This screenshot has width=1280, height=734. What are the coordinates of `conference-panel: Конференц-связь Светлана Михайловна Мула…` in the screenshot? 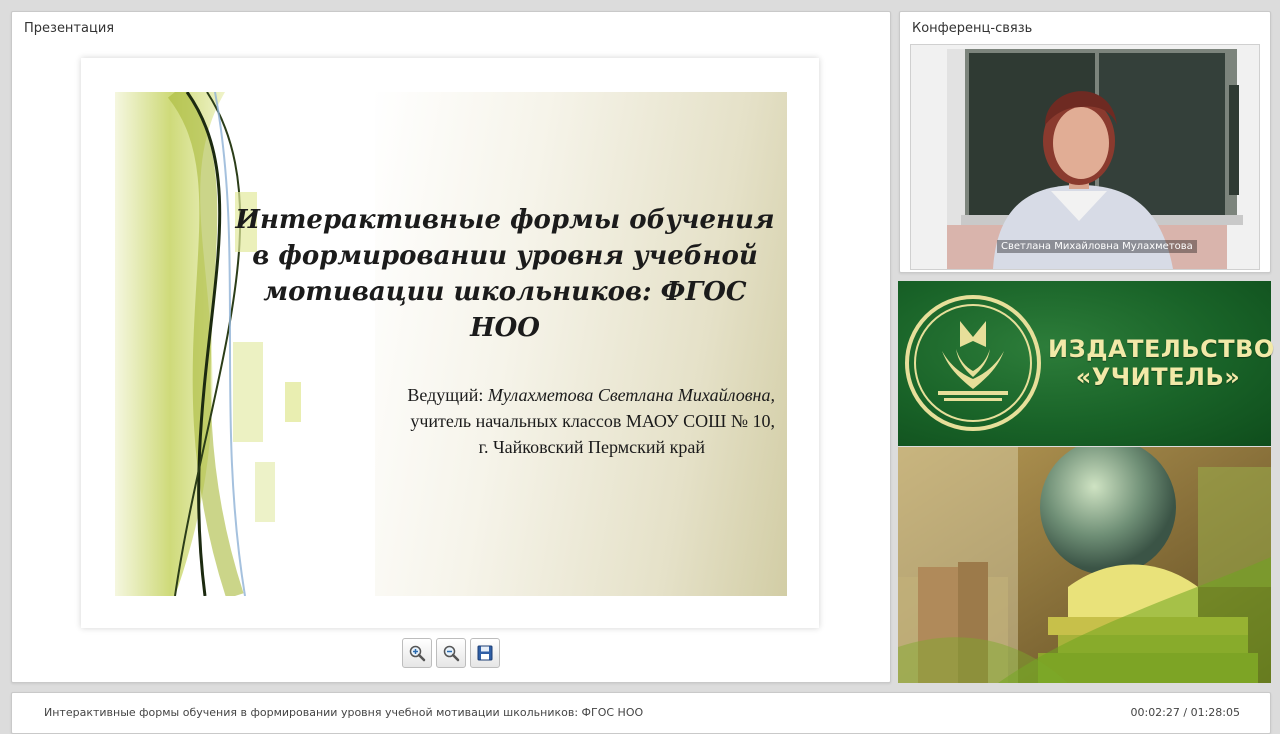 It's located at (1085, 142).